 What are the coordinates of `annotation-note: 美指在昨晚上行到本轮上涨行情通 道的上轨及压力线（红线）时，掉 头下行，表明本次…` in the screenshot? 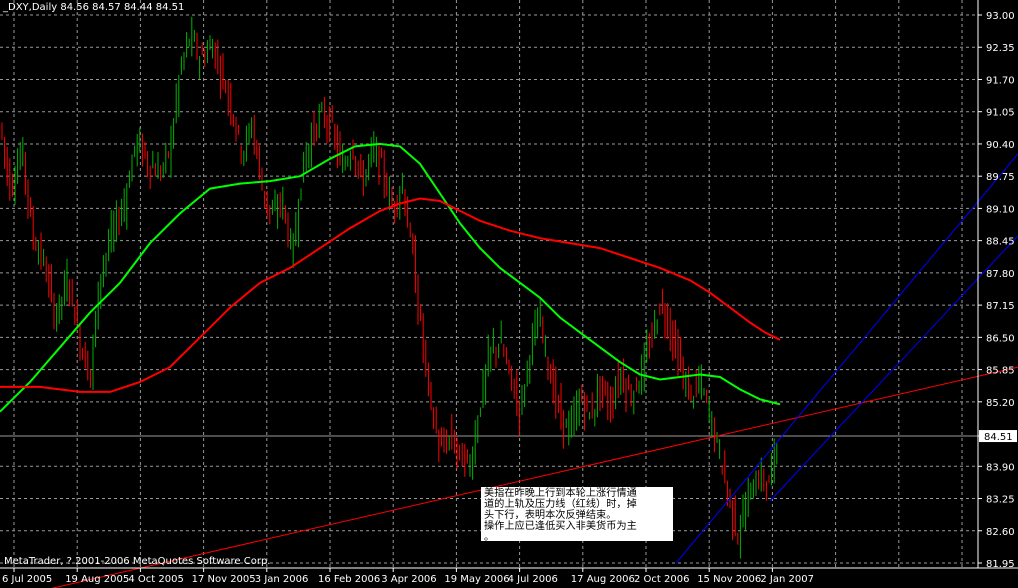 It's located at (577, 514).